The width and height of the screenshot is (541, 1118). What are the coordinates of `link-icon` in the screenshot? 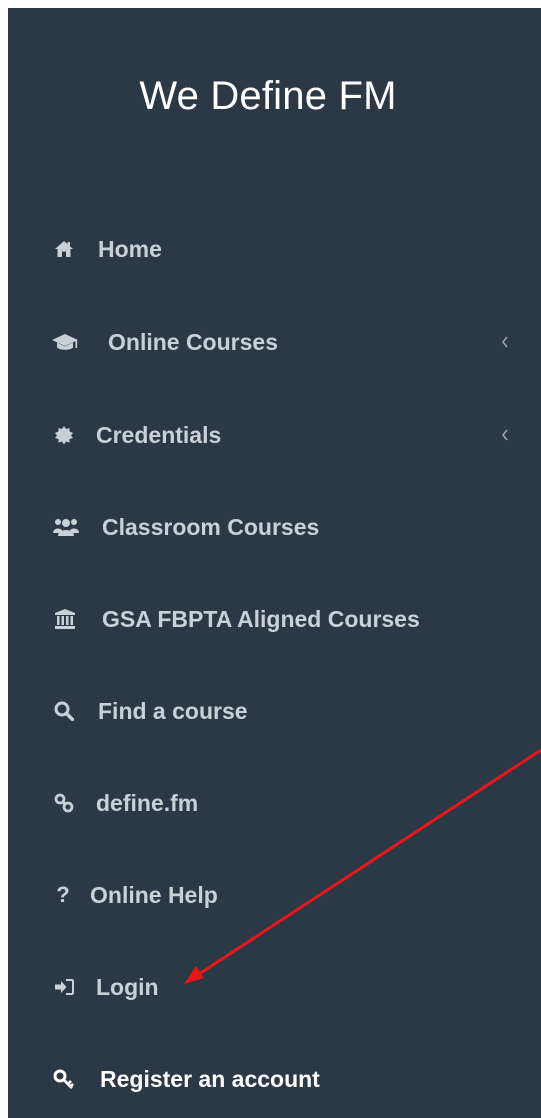 It's located at (64, 803).